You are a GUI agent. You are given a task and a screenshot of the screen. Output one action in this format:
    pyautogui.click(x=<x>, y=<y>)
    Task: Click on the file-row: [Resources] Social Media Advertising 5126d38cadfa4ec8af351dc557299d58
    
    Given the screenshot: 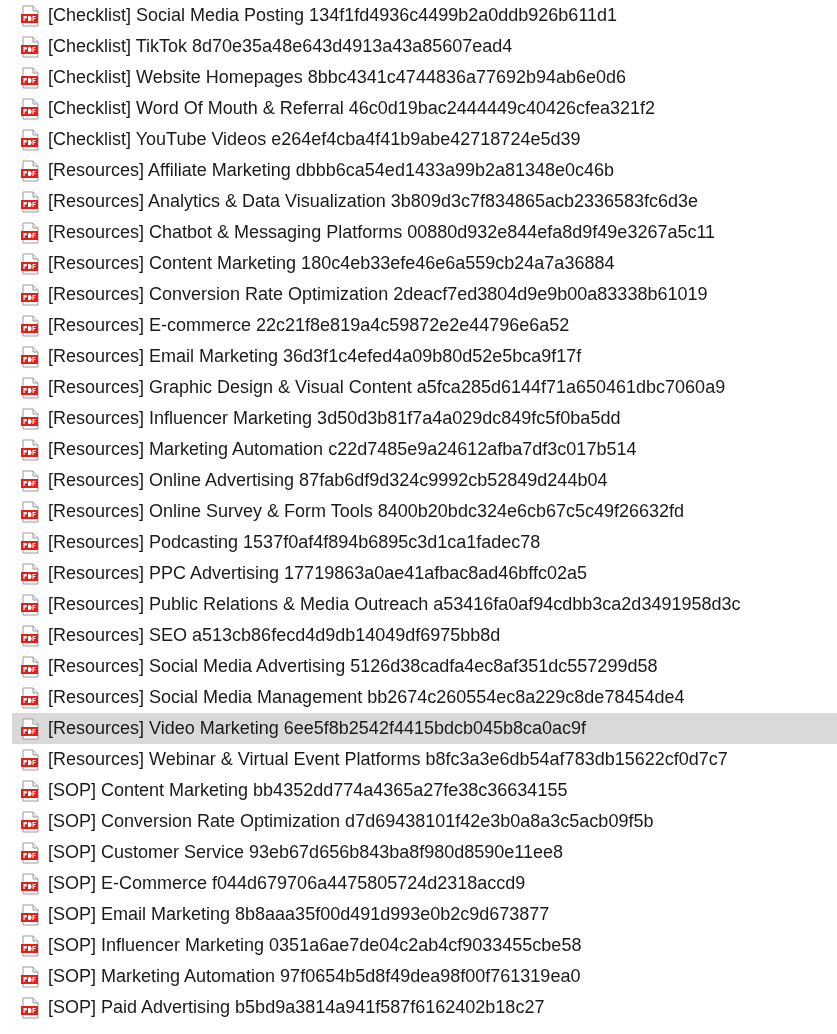 What is the action you would take?
    pyautogui.click(x=424, y=666)
    